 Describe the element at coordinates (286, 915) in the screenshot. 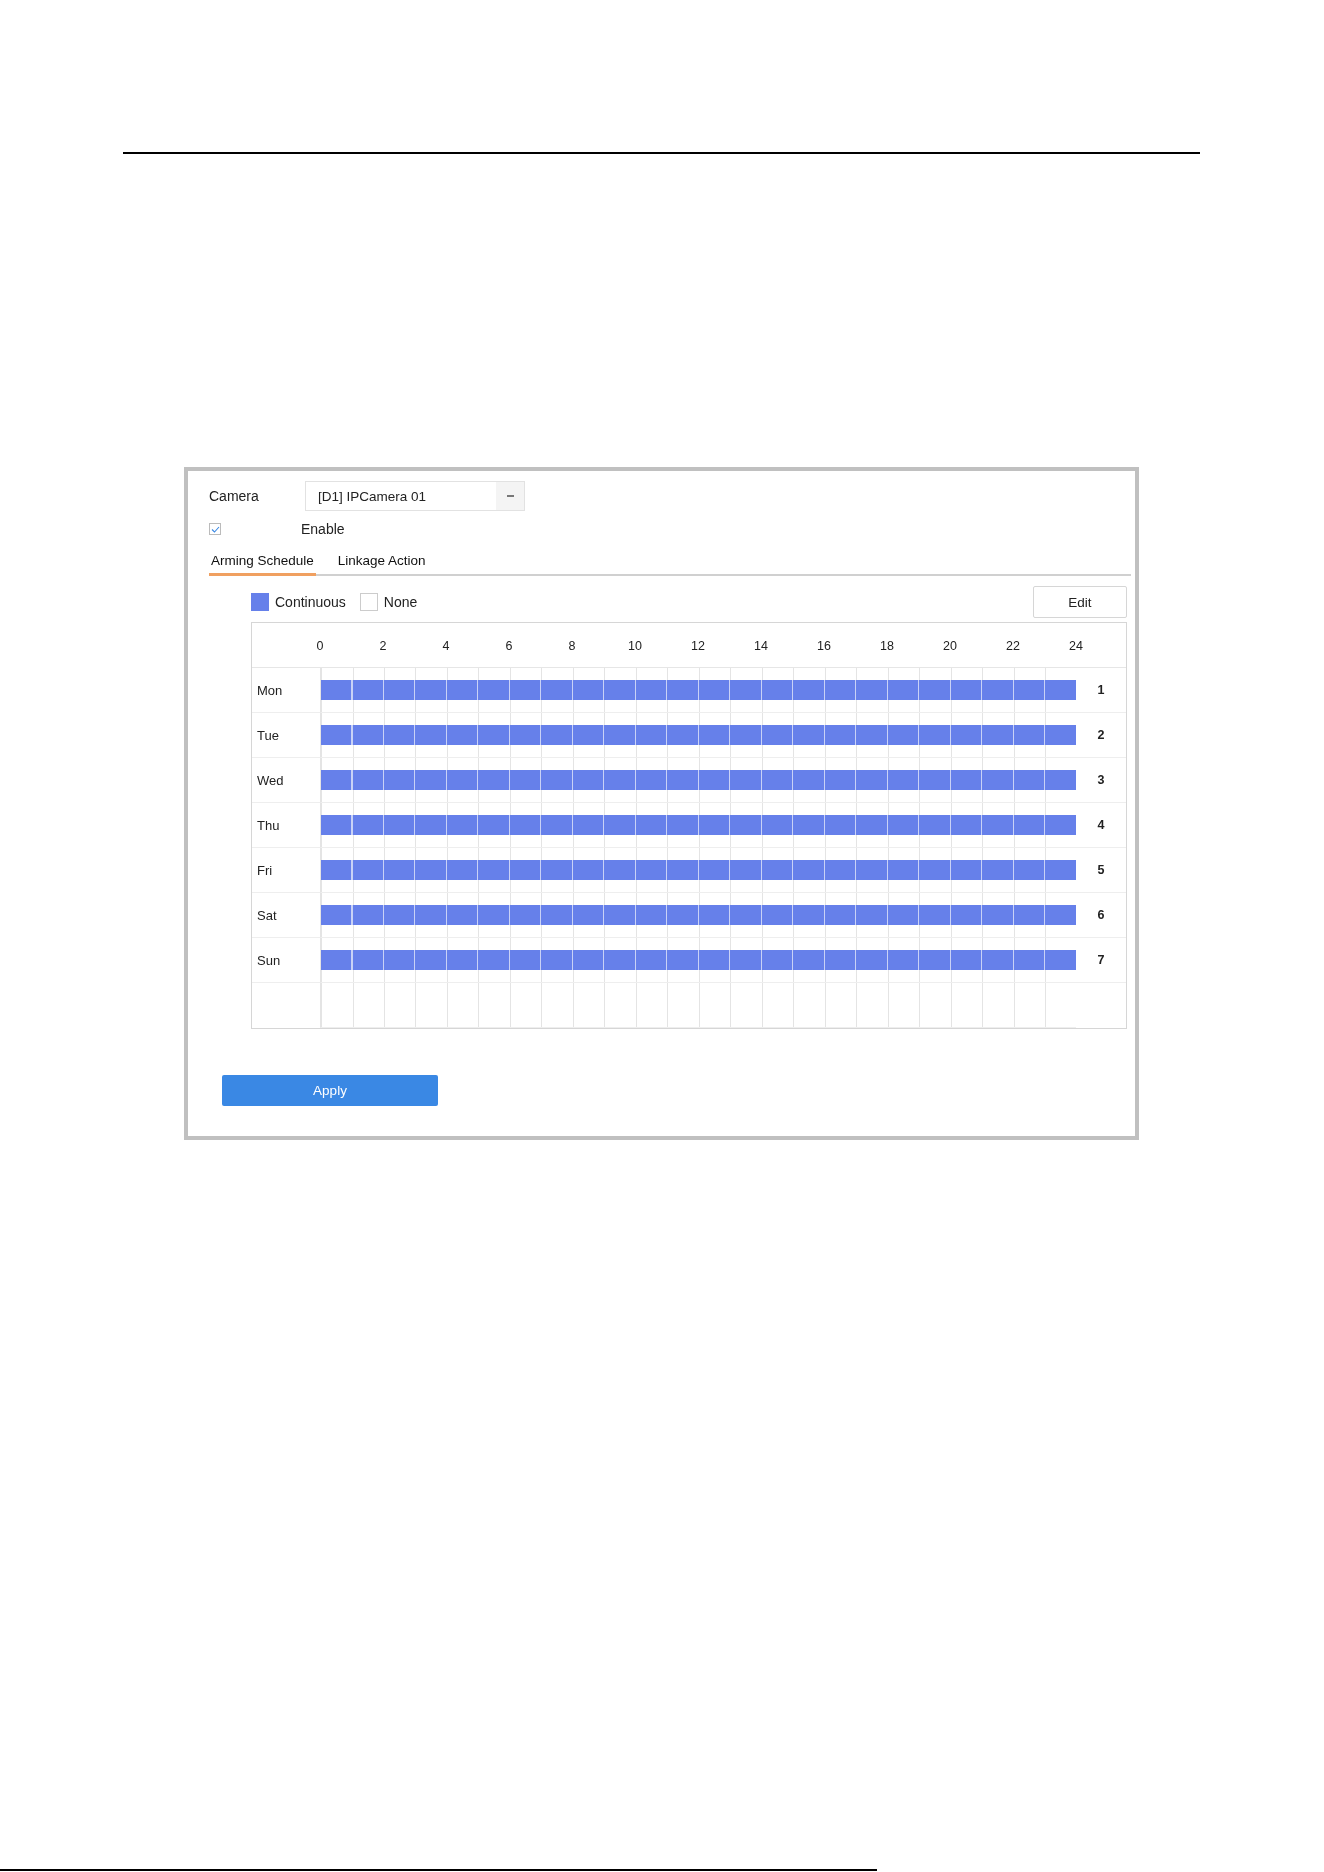

I see `day-label: Sat` at that location.